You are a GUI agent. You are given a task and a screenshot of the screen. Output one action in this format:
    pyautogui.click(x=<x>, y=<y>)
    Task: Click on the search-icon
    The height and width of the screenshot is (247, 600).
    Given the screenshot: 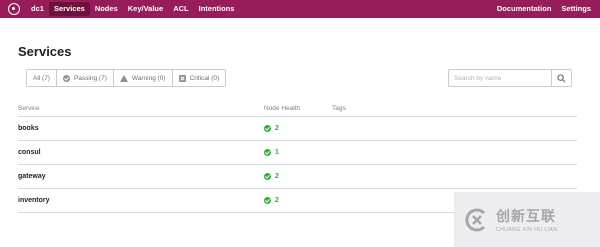 What is the action you would take?
    pyautogui.click(x=561, y=77)
    